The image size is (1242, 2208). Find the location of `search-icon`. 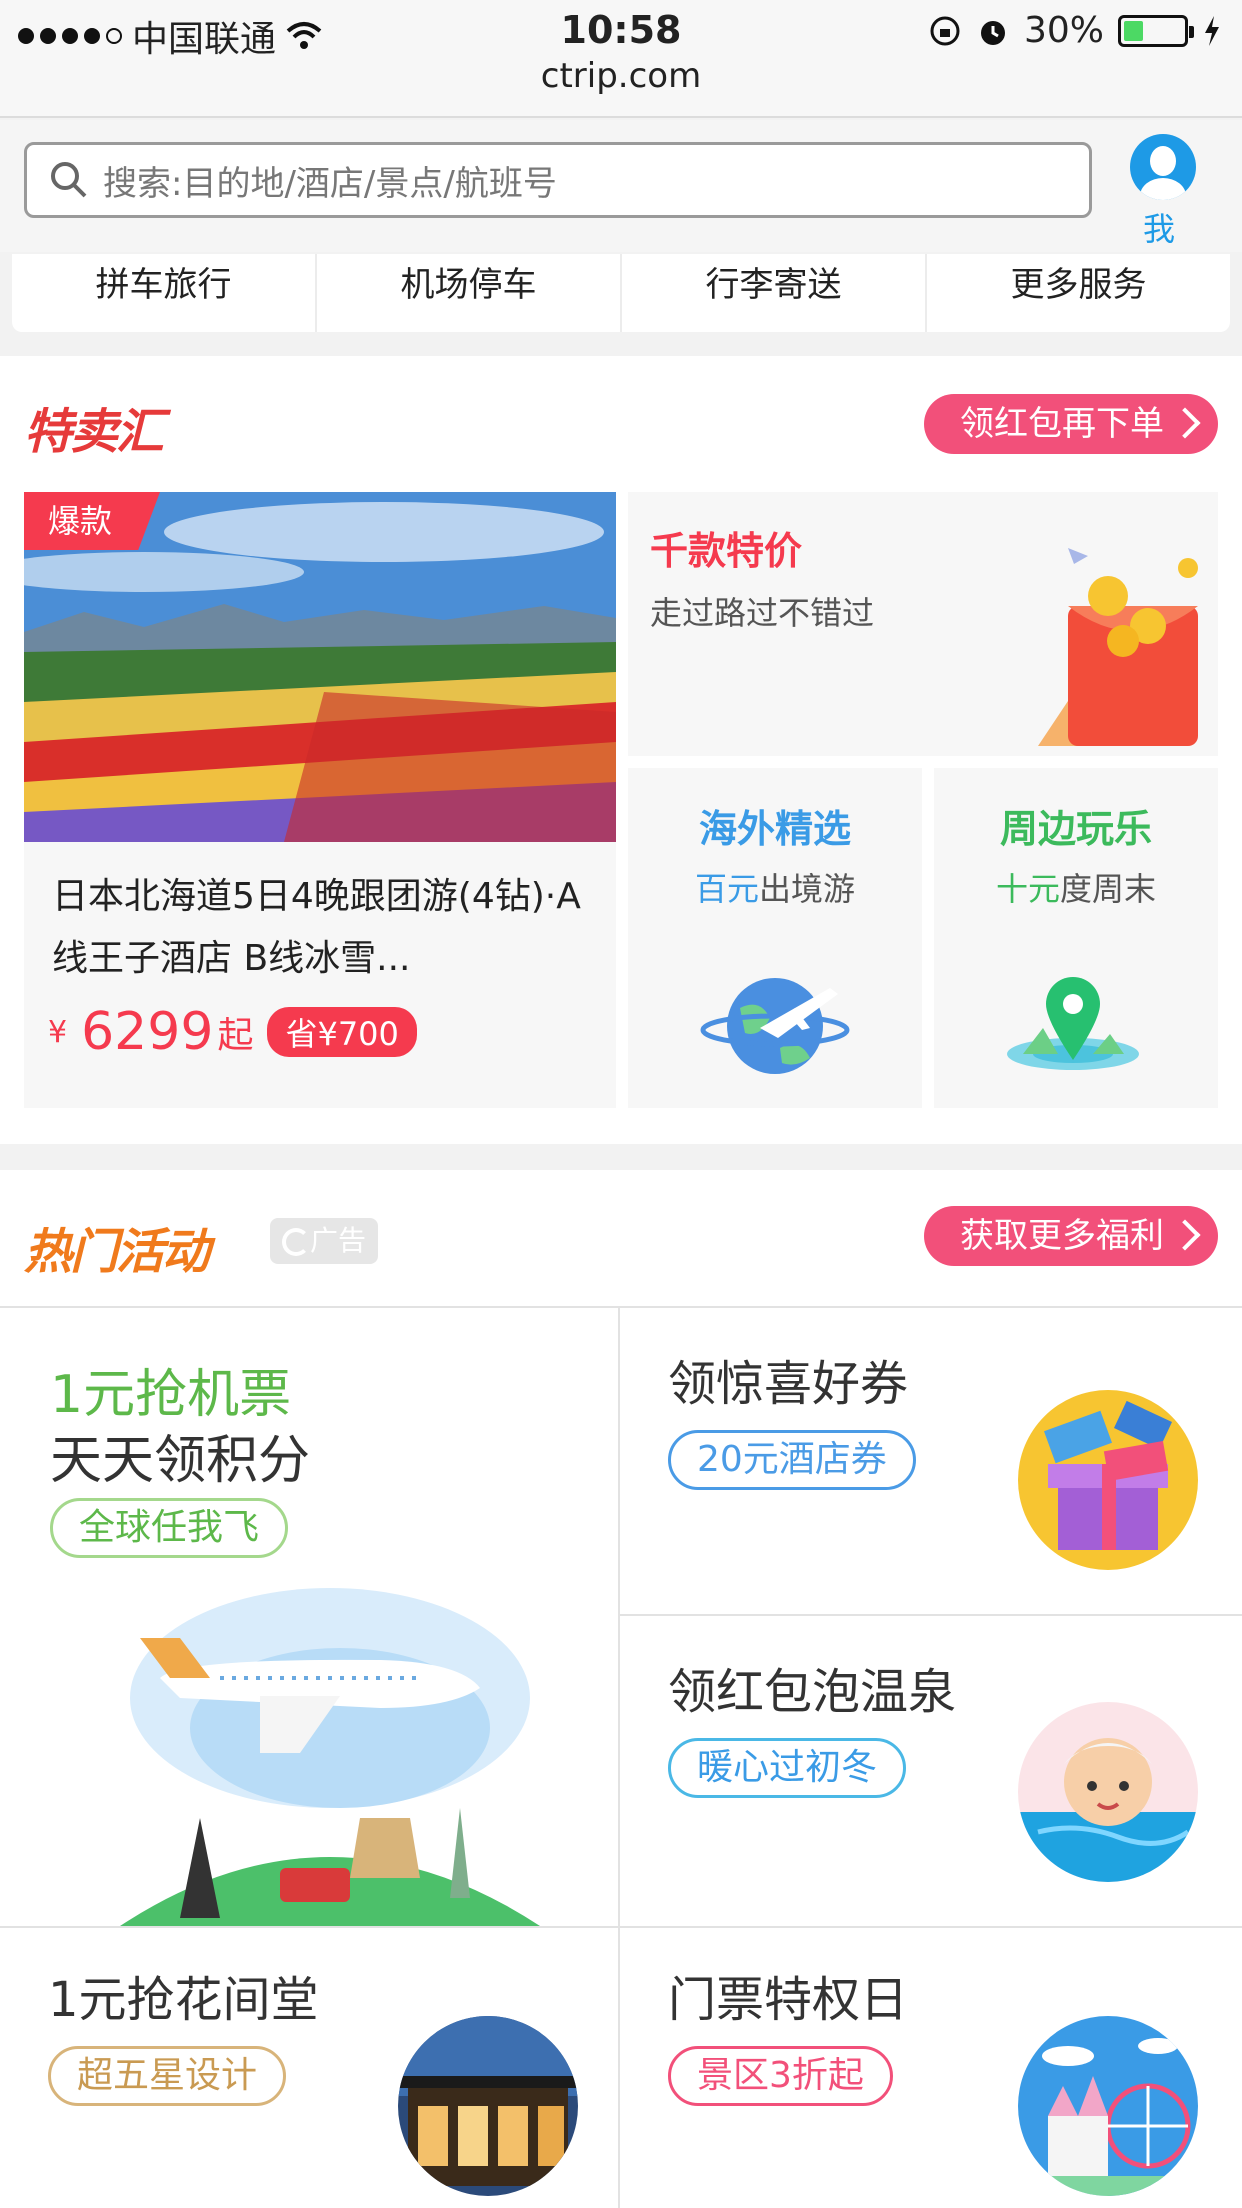

search-icon is located at coordinates (69, 180).